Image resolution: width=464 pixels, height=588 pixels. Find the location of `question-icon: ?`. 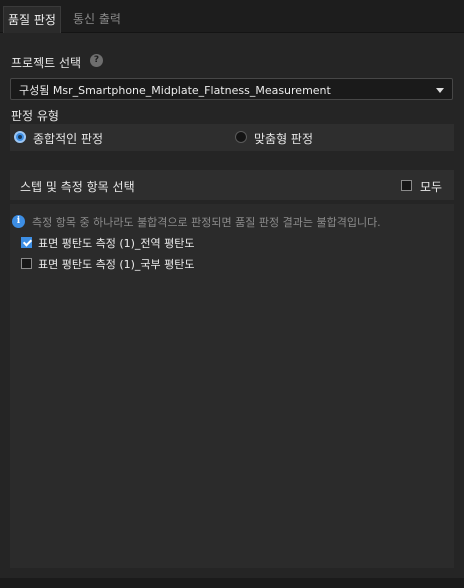

question-icon: ? is located at coordinates (96, 60).